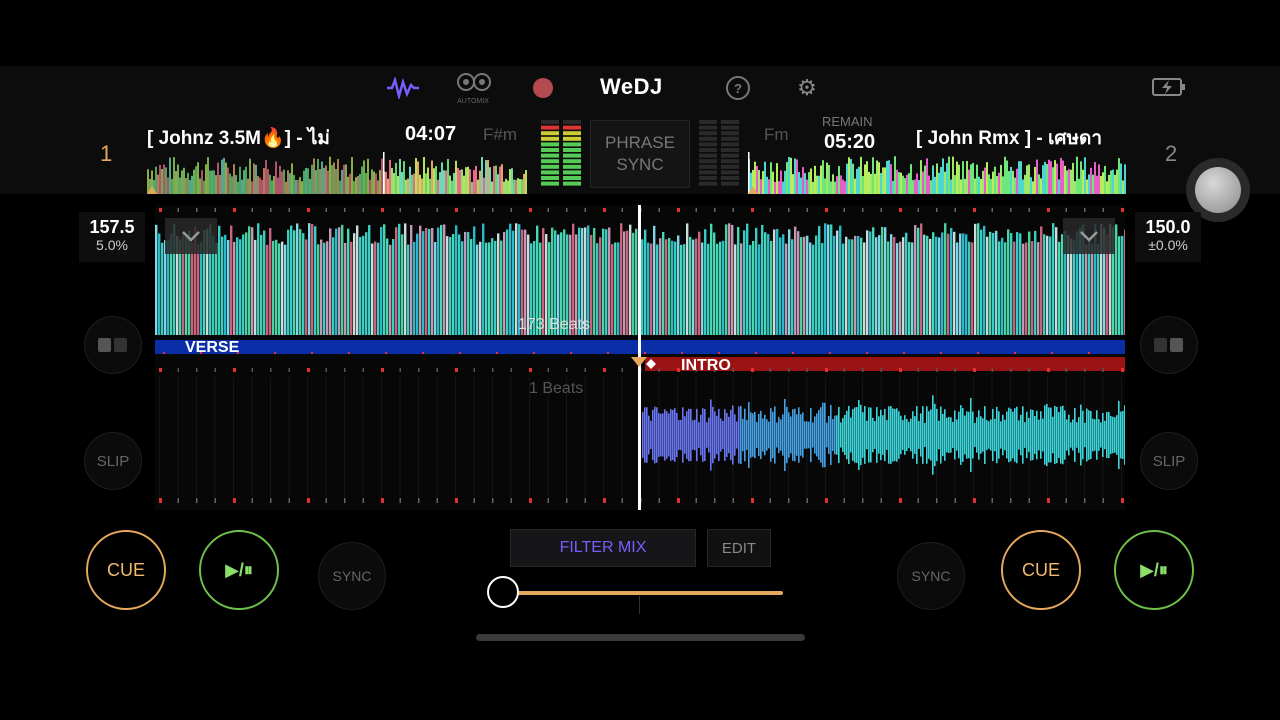 This screenshot has width=1280, height=720. I want to click on help-icon: ?, so click(738, 88).